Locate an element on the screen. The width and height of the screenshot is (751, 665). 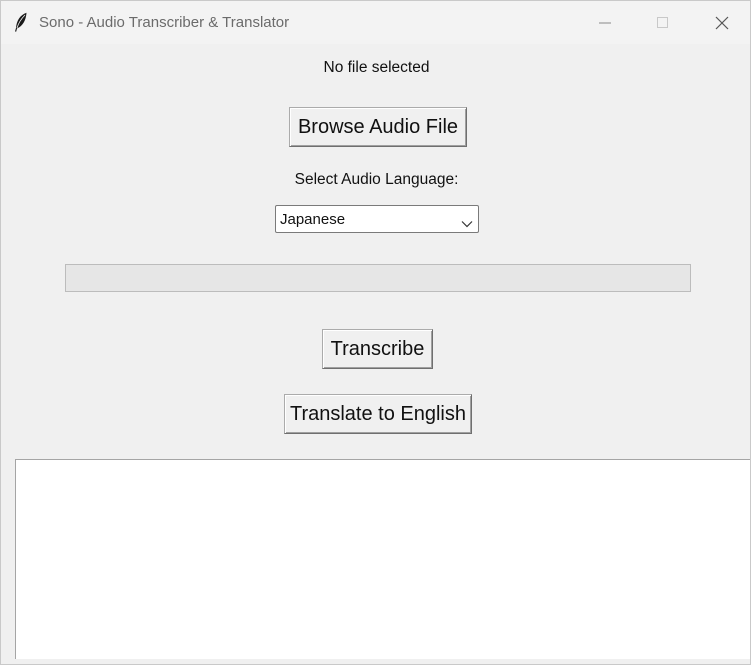
language-select-value: Japanese is located at coordinates (313, 219).